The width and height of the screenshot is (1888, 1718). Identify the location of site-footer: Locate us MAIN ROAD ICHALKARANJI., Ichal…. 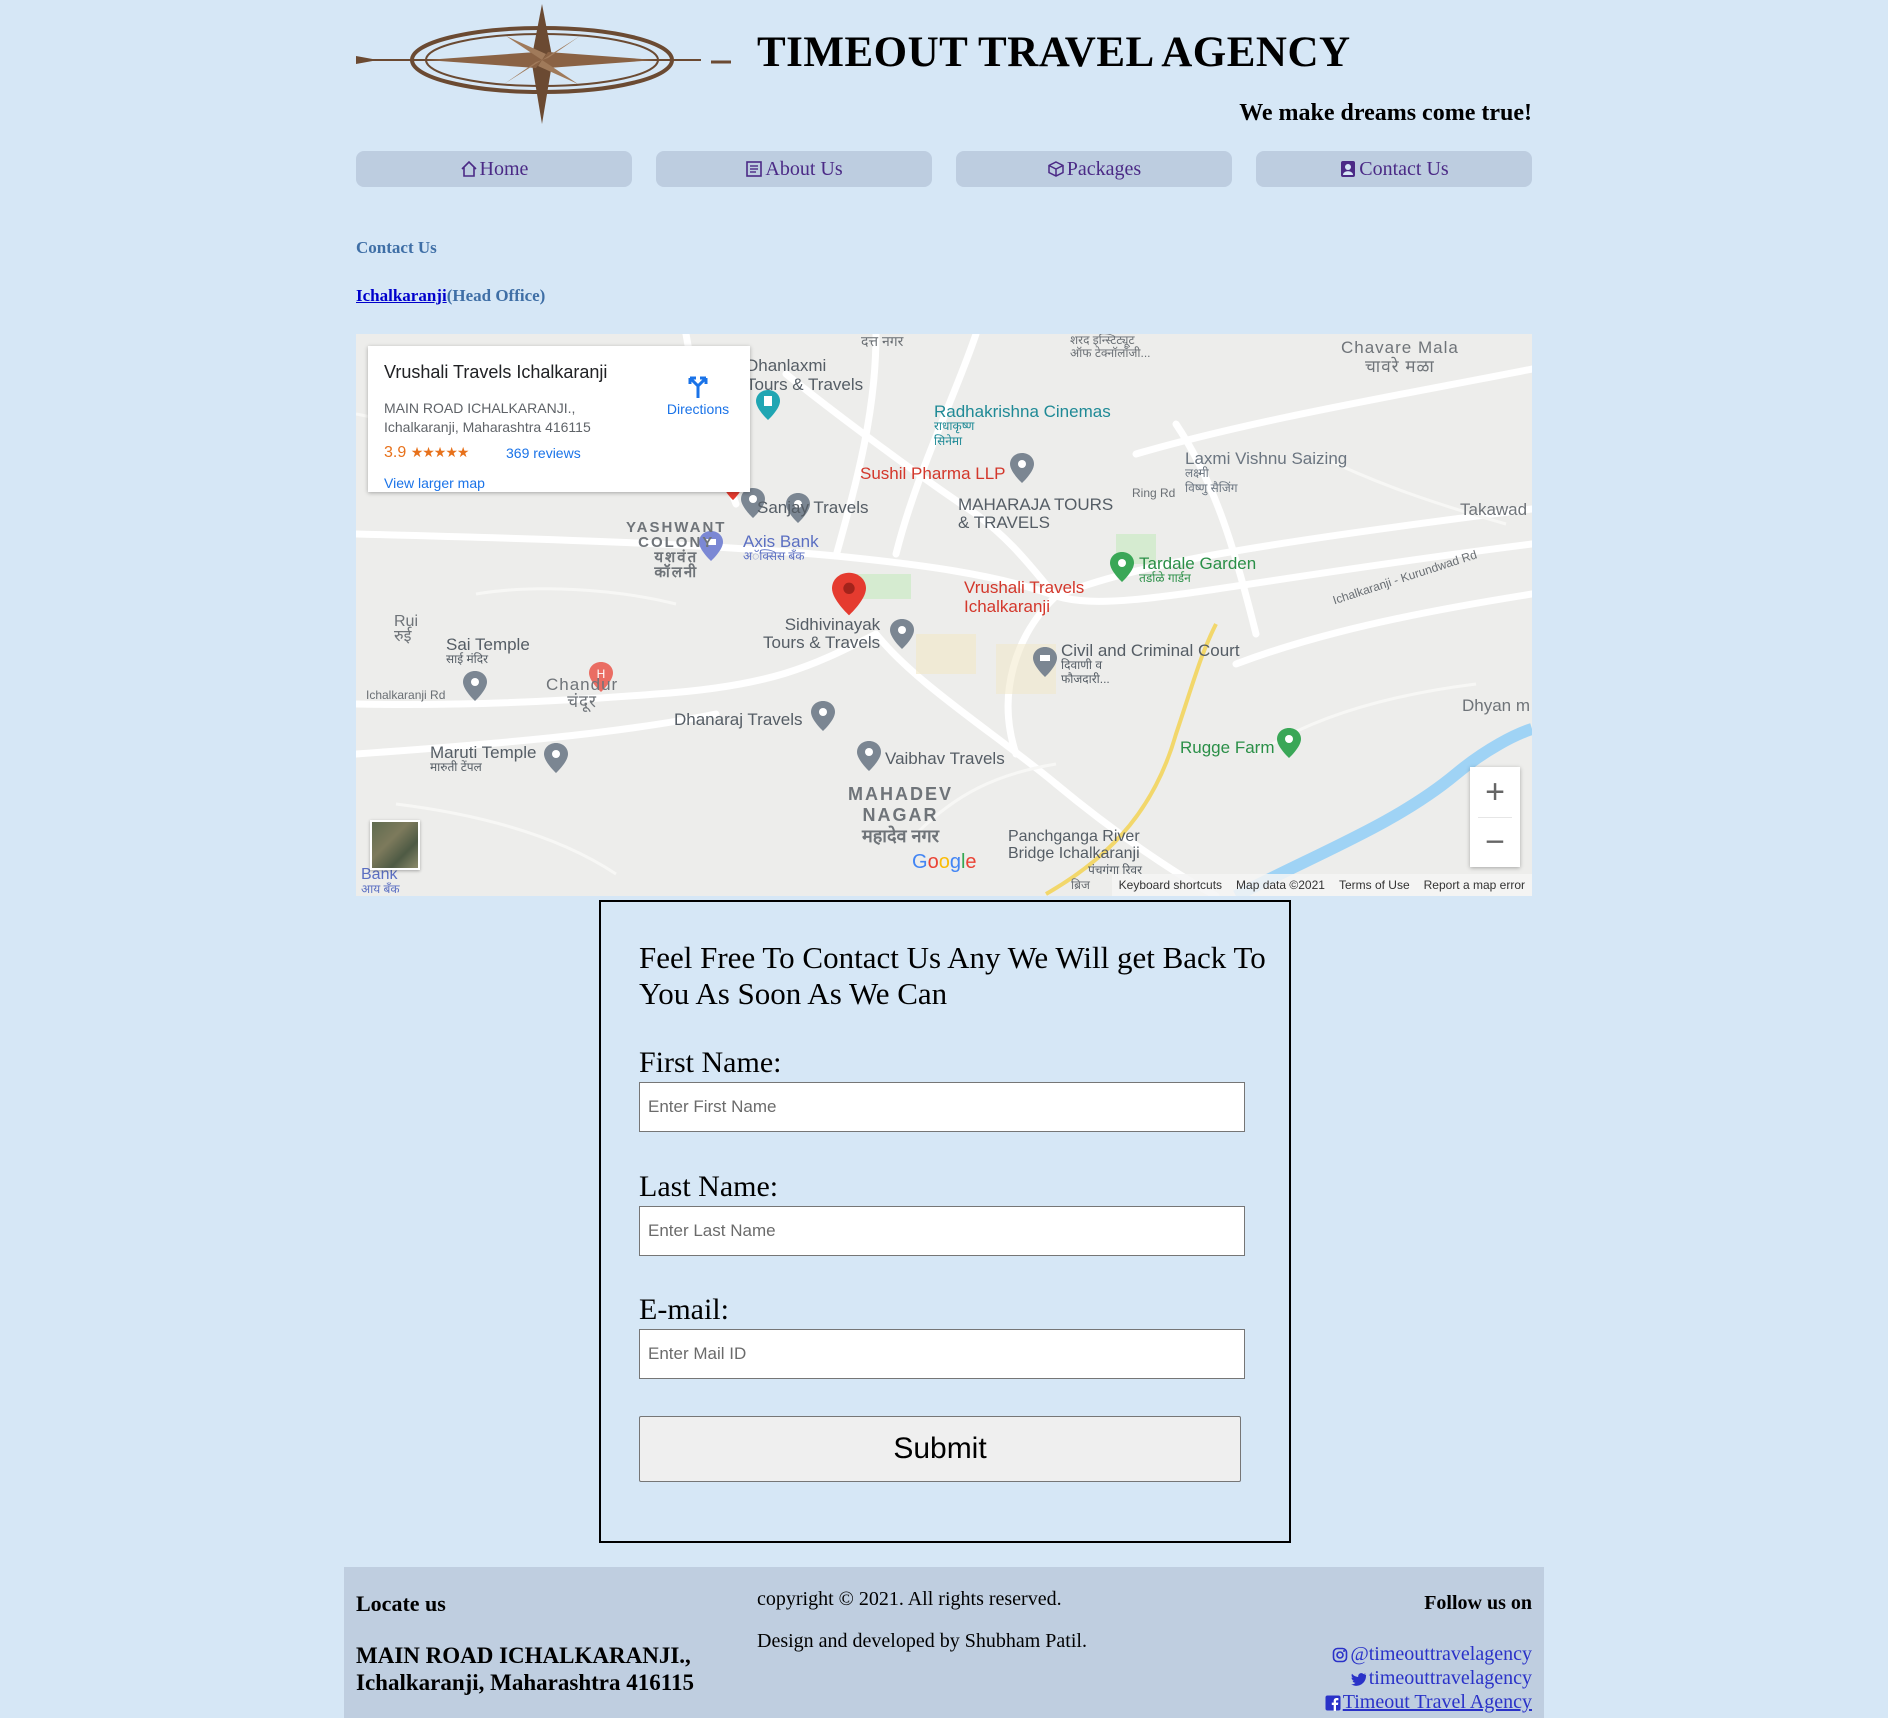
(944, 1642).